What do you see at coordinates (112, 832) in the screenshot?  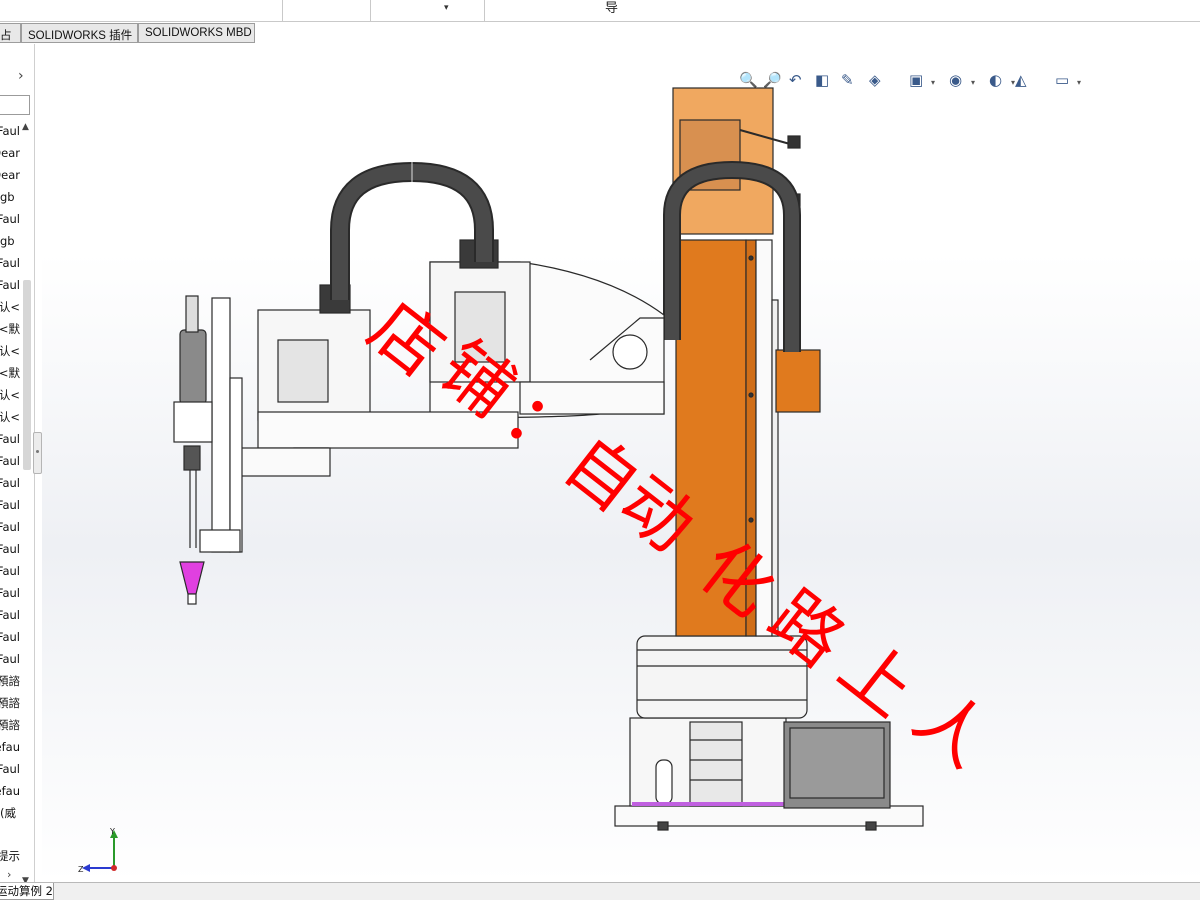 I see `triad-y-label: Y` at bounding box center [112, 832].